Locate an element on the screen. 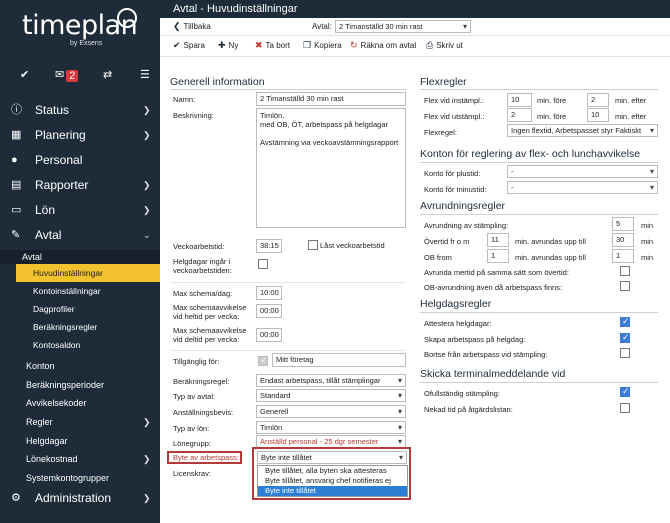 Image resolution: width=670 pixels, height=523 pixels. overtime-mid-label: min. avrundas upp till is located at coordinates (550, 241).